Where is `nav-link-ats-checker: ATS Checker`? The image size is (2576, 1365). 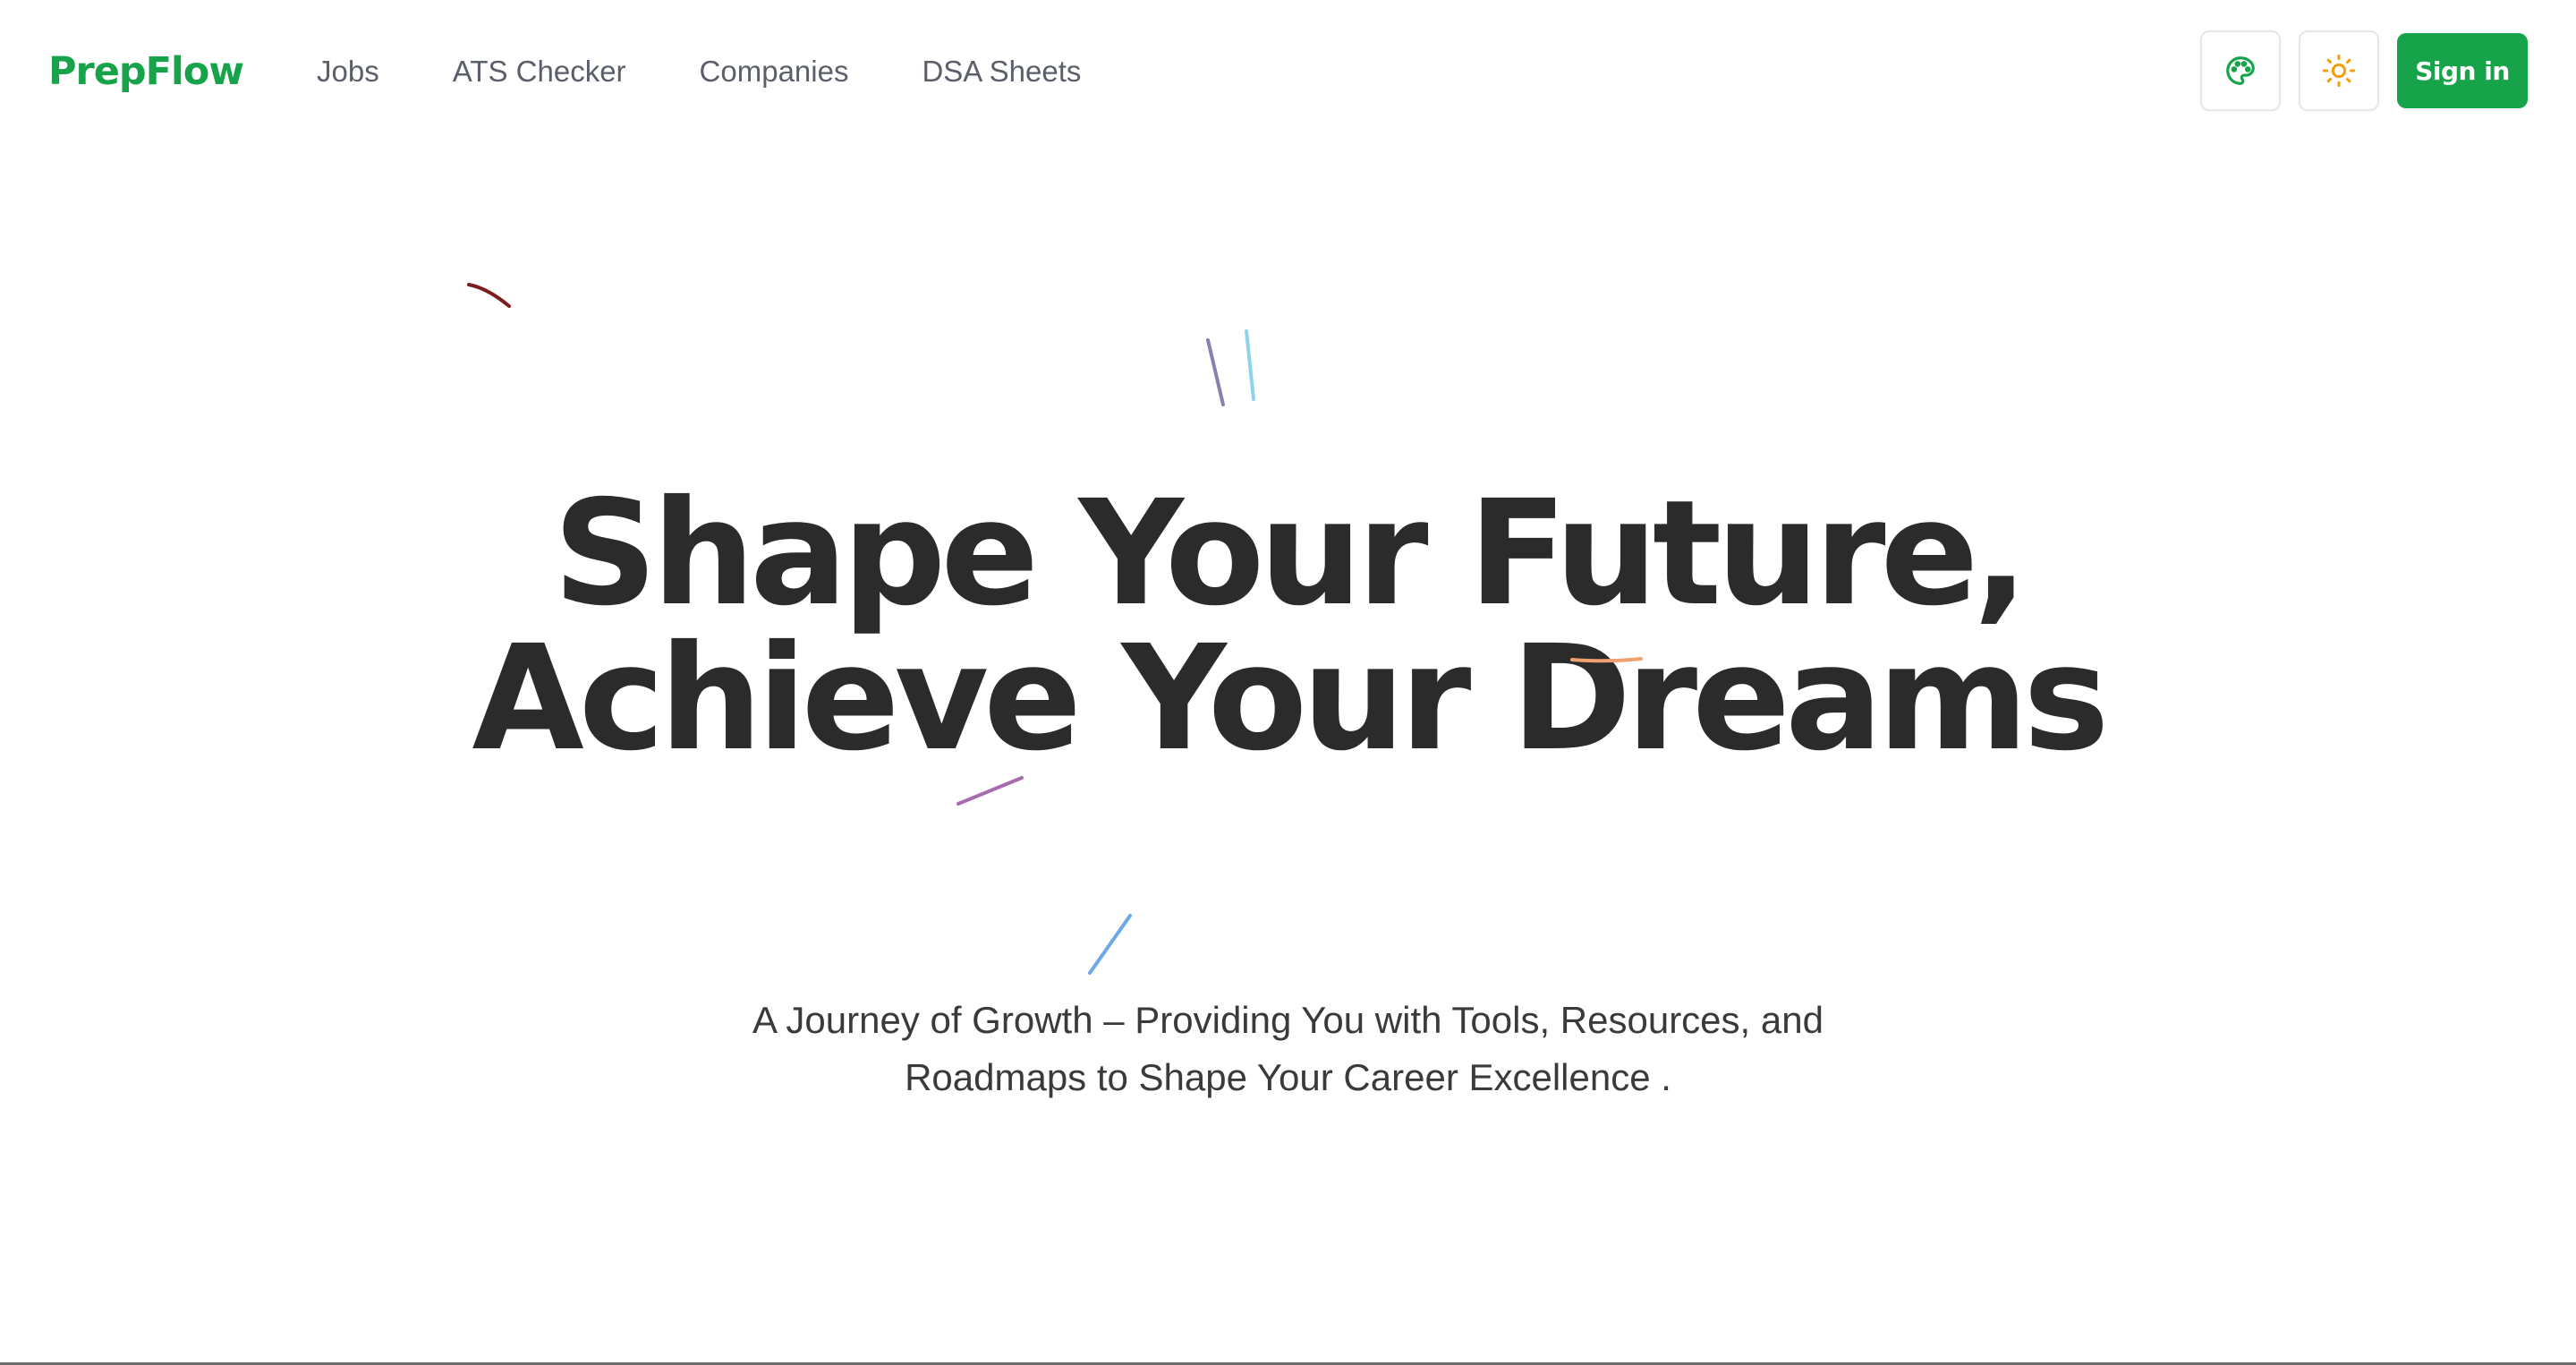
nav-link-ats-checker: ATS Checker is located at coordinates (539, 72).